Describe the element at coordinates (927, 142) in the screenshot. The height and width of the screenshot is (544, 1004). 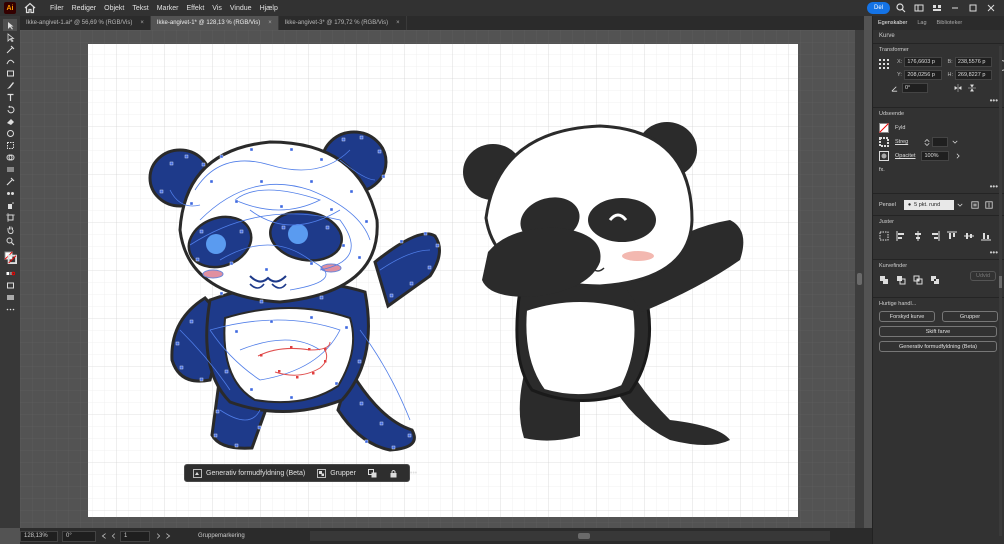
I see `stroke-weight-stepper-icon` at that location.